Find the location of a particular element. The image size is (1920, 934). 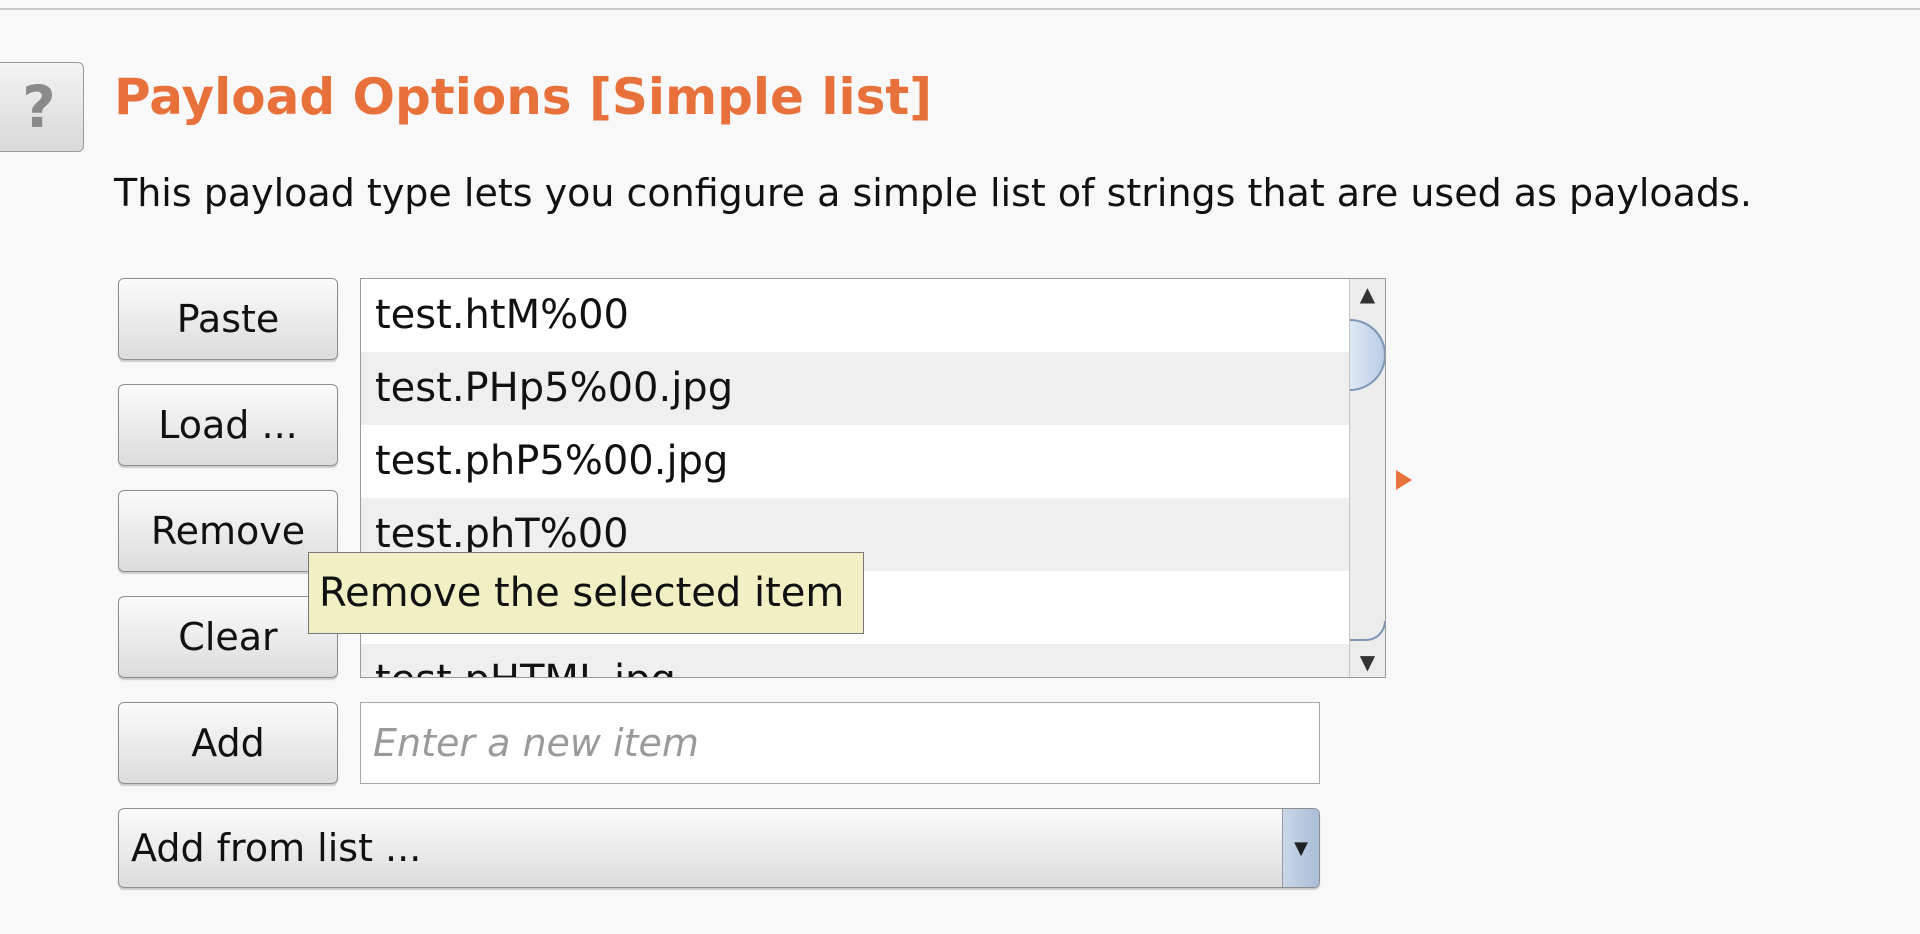

remove-tooltip: Remove the selected item is located at coordinates (586, 593).